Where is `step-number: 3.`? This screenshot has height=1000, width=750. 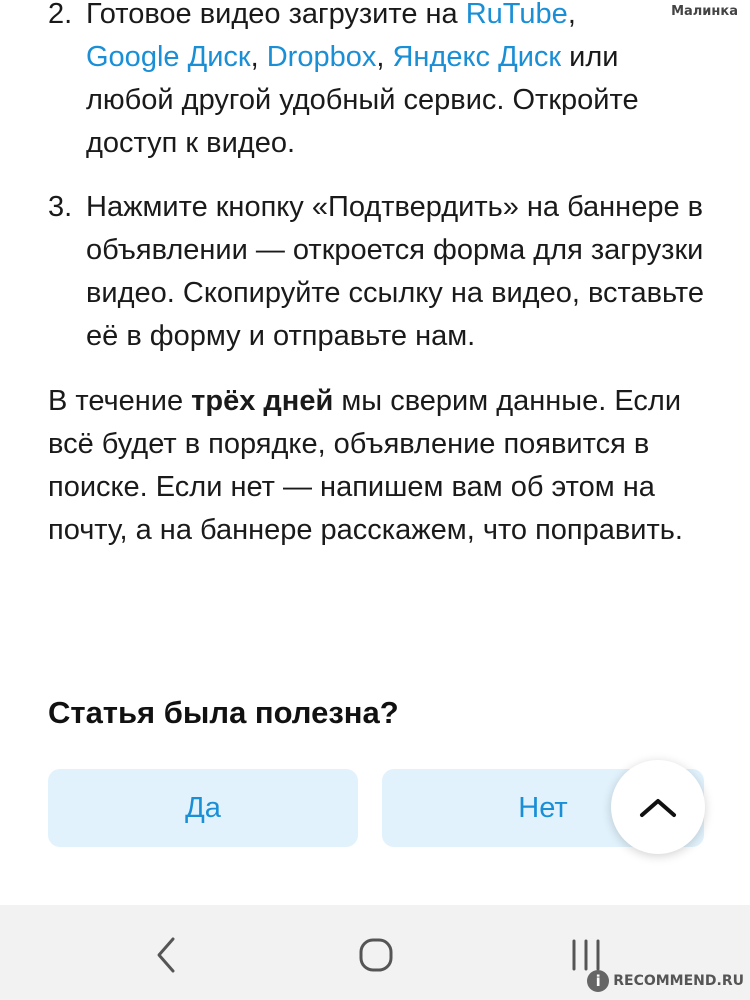
step-number: 3. is located at coordinates (60, 207).